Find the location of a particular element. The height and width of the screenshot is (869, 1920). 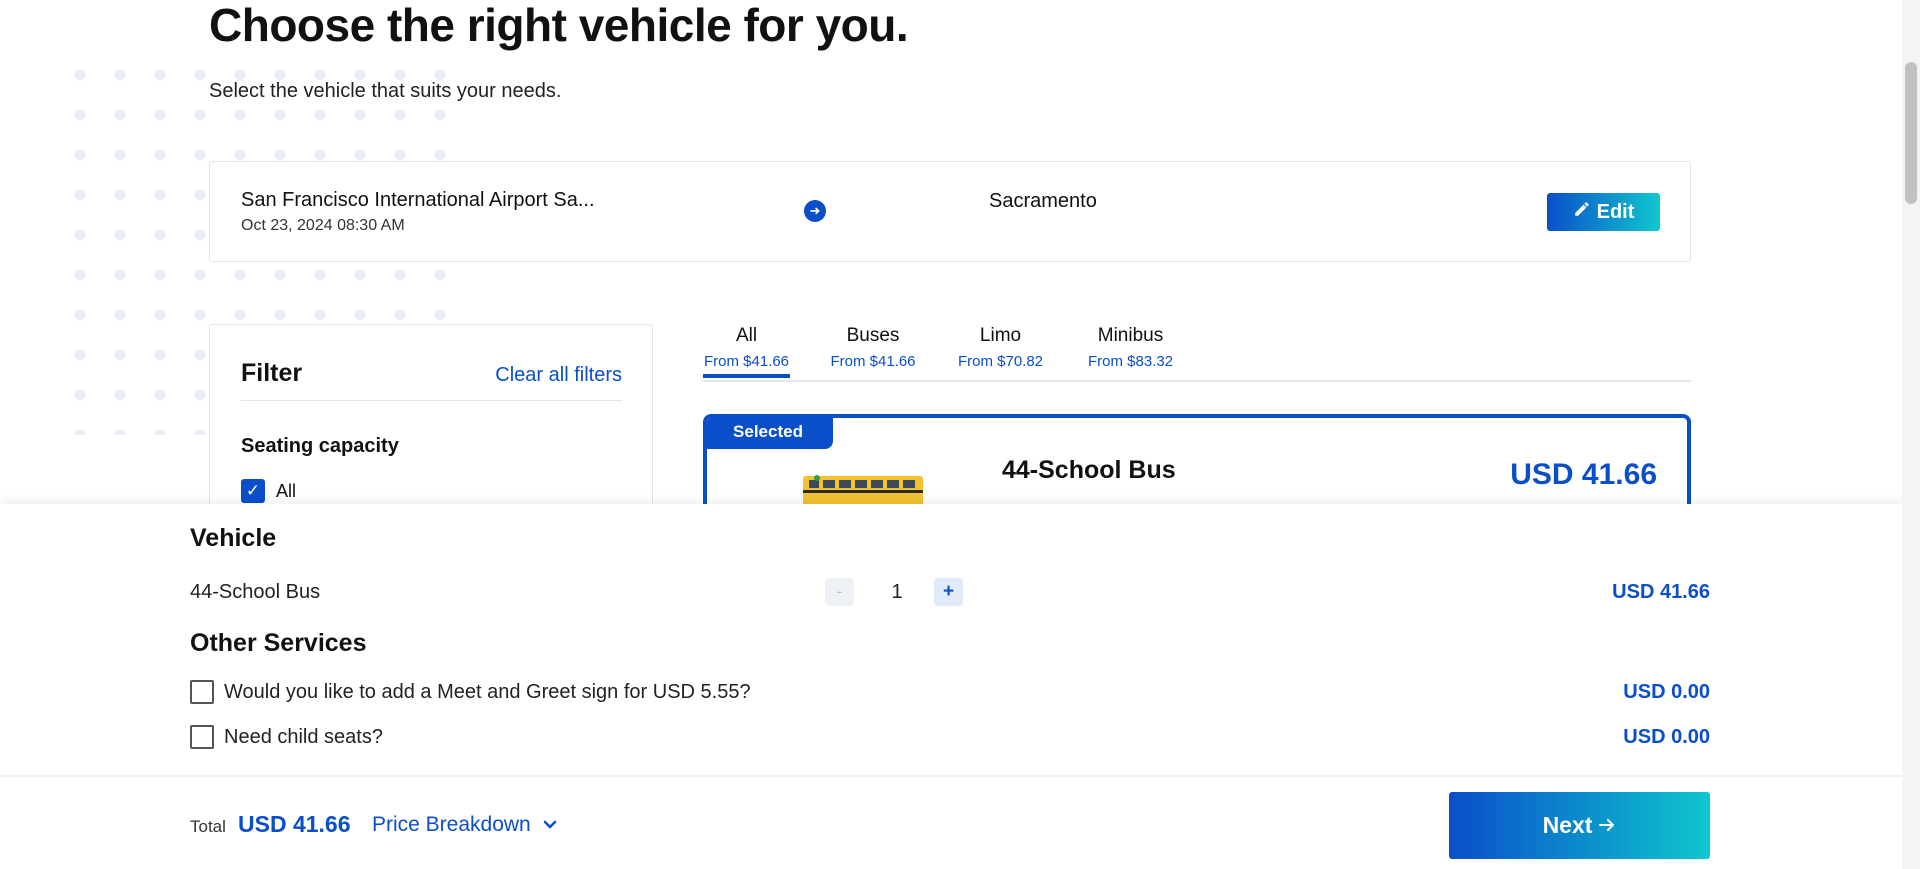

tab-limo: Limo From $70.82 is located at coordinates (1000, 347).